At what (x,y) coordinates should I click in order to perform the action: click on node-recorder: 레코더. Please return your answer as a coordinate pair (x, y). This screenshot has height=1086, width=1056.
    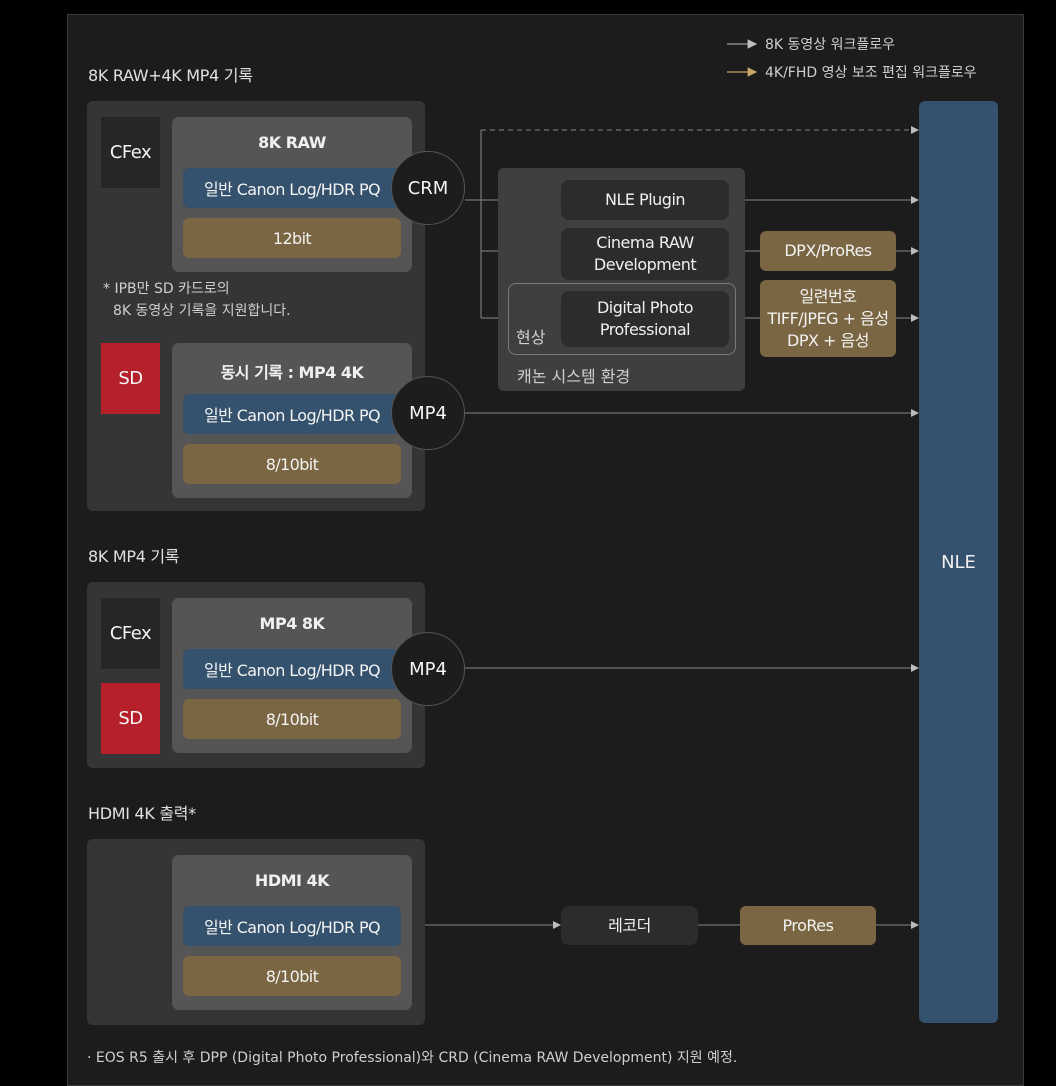
    Looking at the image, I should click on (629, 925).